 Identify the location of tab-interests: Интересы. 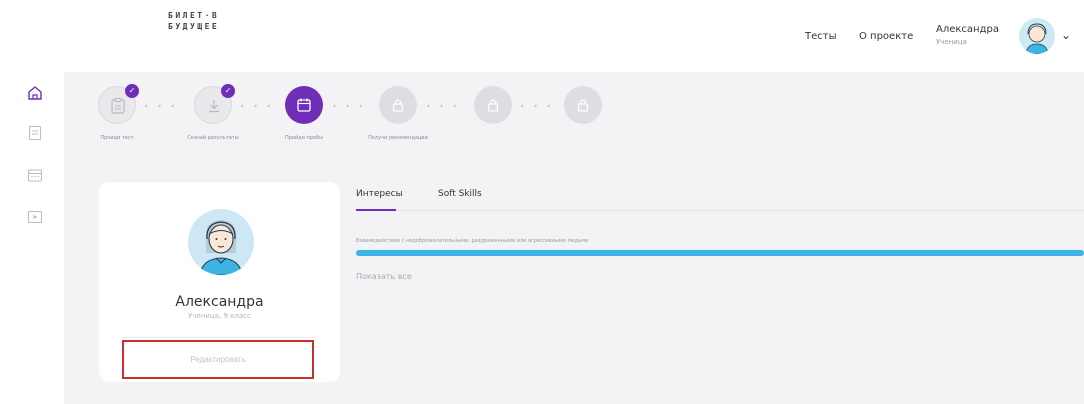
(379, 194).